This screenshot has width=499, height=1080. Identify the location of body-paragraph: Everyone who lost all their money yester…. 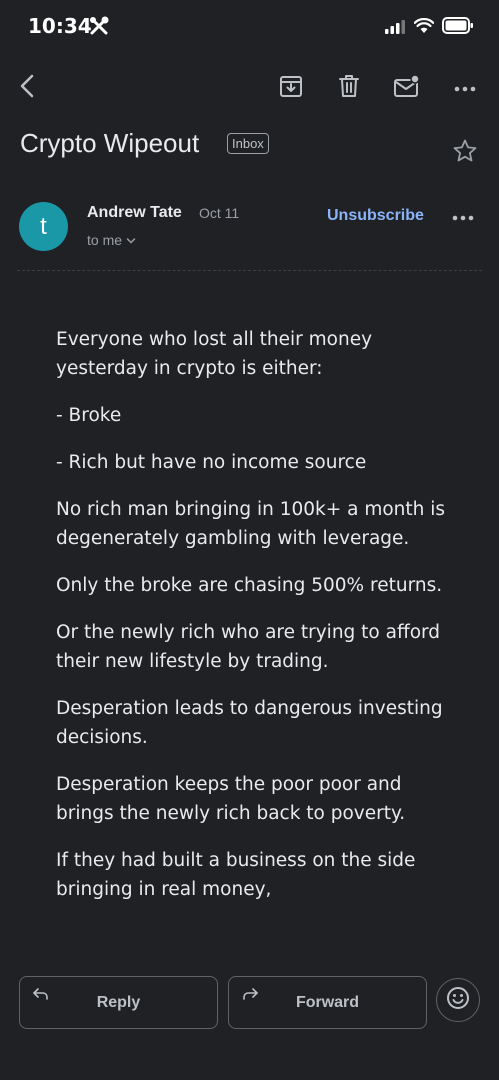
(214, 354).